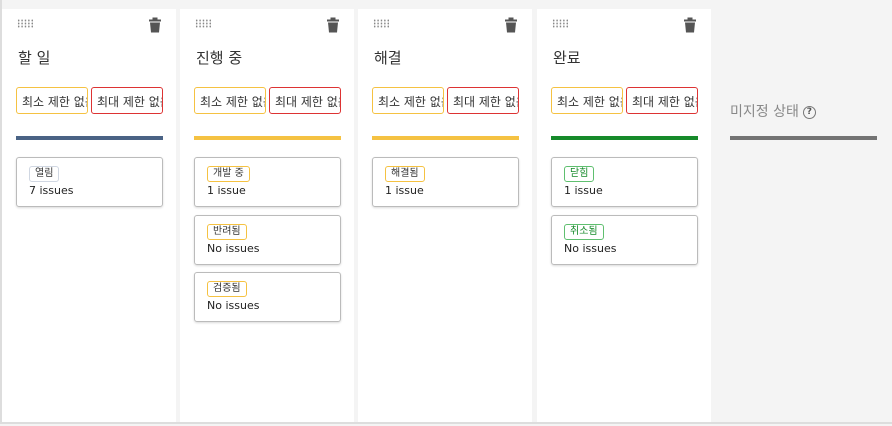  Describe the element at coordinates (228, 174) in the screenshot. I see `status-badge: 개발 중` at that location.